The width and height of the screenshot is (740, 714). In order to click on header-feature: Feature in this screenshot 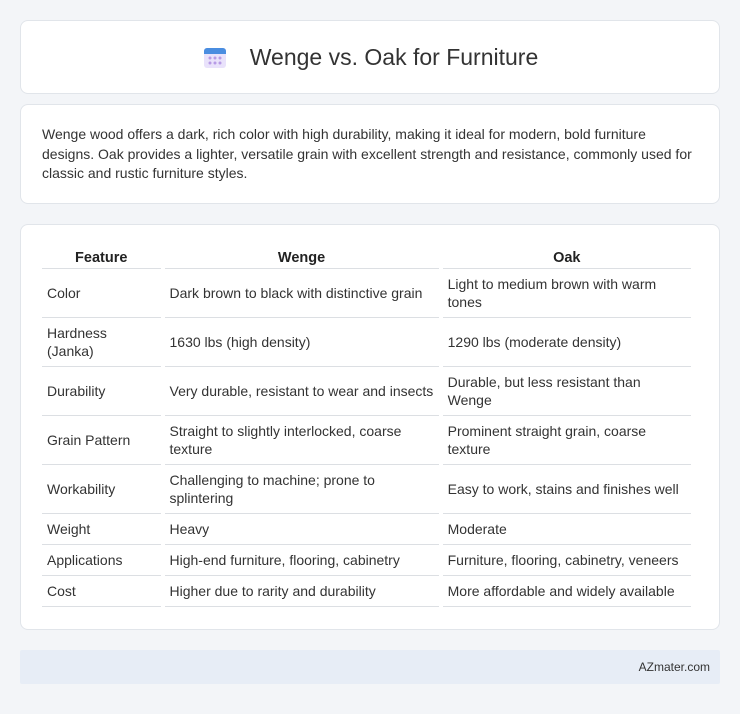, I will do `click(101, 257)`.